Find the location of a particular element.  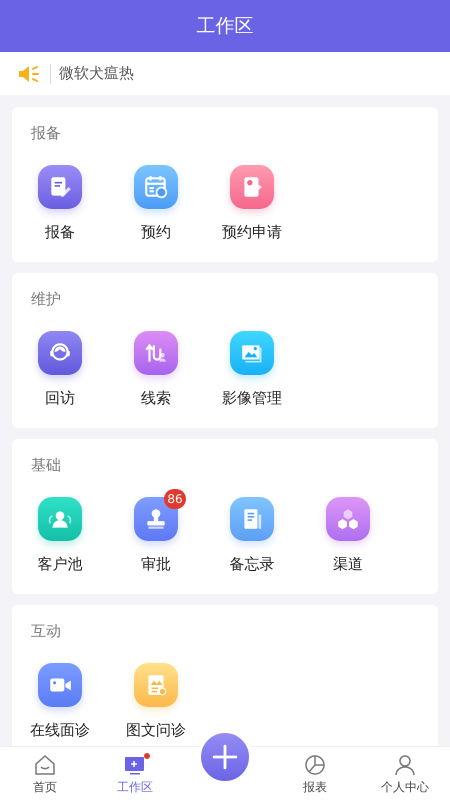

pie-chart-icon is located at coordinates (315, 765).